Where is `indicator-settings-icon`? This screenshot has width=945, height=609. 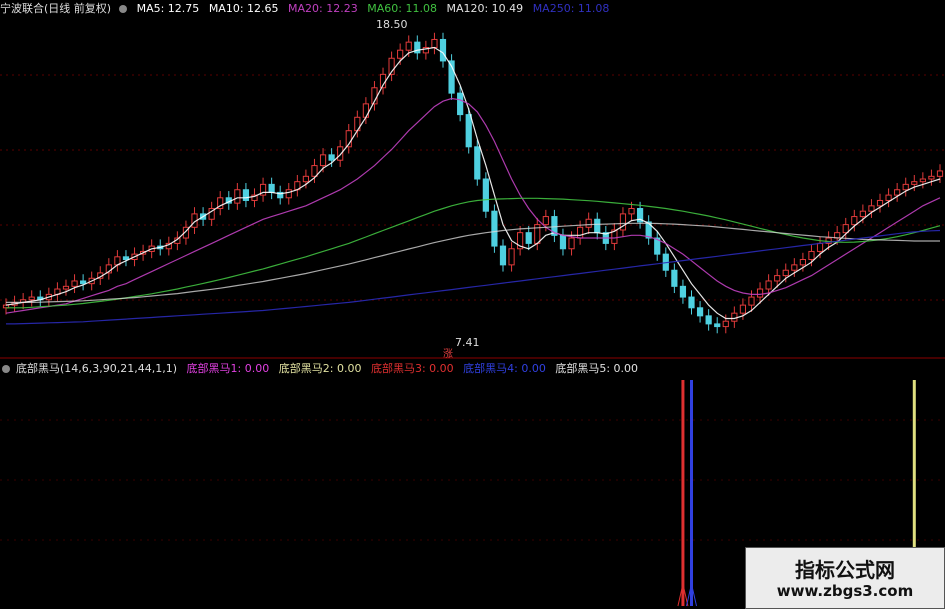 indicator-settings-icon is located at coordinates (6, 369).